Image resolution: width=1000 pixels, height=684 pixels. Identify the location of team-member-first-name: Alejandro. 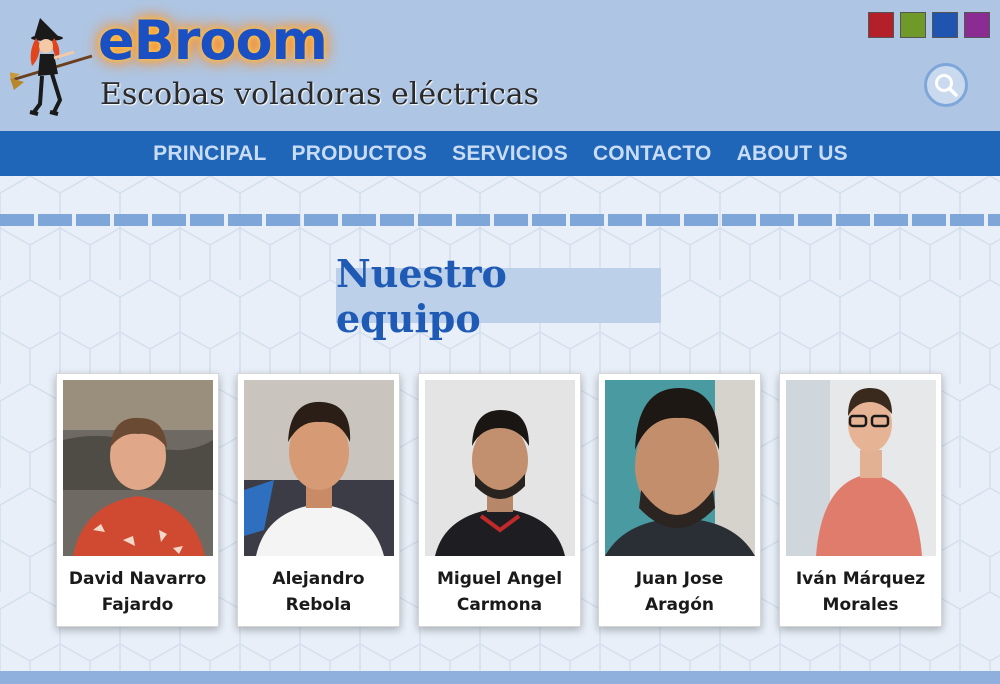
(318, 579).